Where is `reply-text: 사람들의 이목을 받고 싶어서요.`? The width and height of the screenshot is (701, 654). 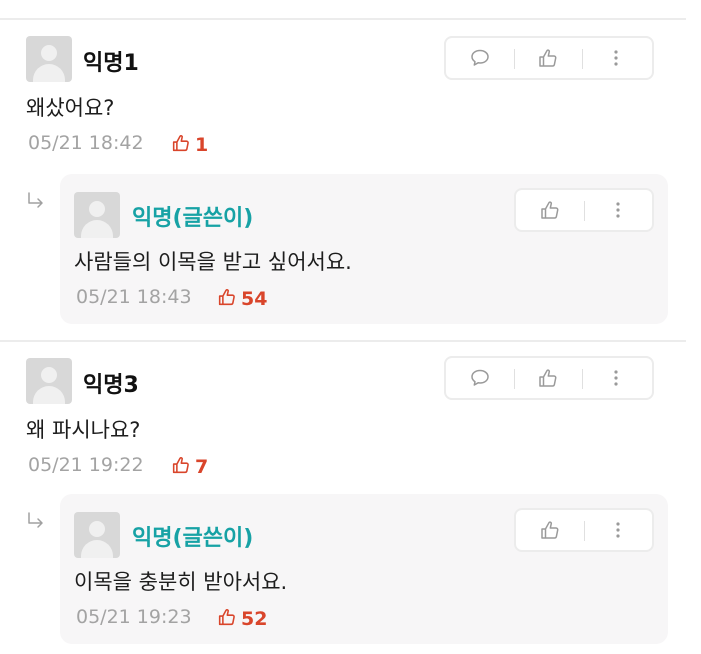
reply-text: 사람들의 이목을 받고 싶어서요. is located at coordinates (213, 262).